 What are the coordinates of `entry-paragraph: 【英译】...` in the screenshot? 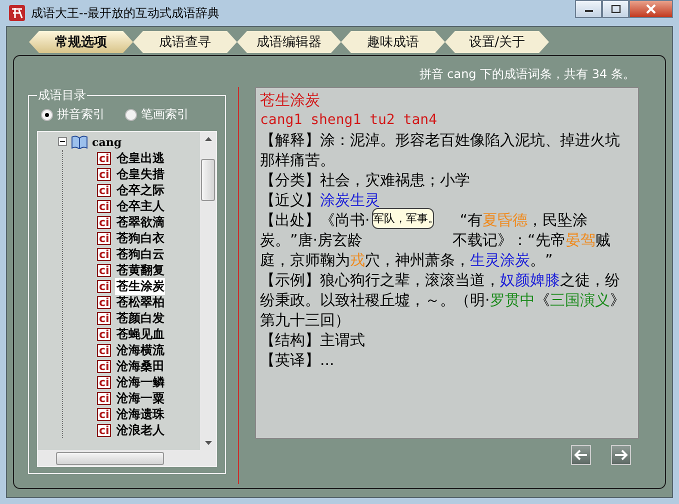 It's located at (298, 360).